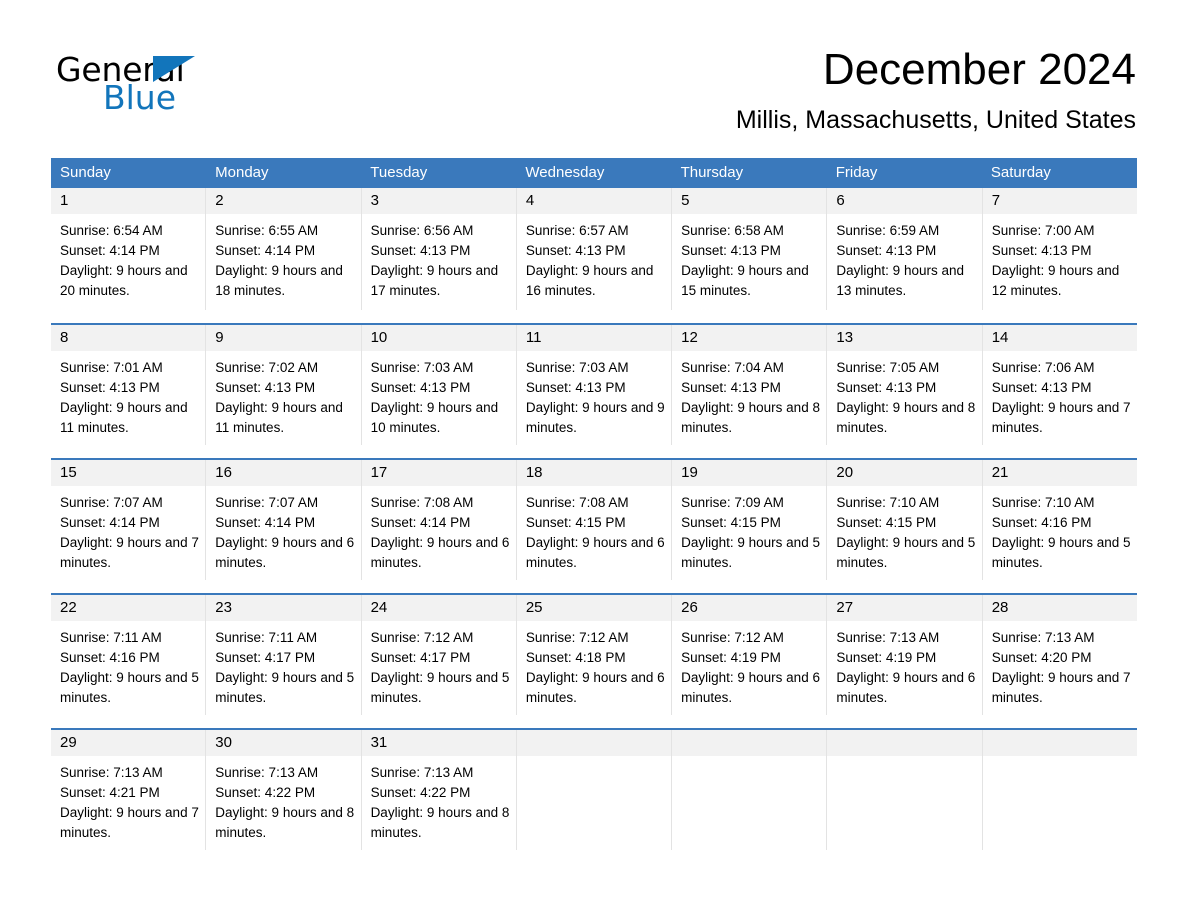 The width and height of the screenshot is (1188, 918). What do you see at coordinates (749, 608) in the screenshot?
I see `day-number: 26` at bounding box center [749, 608].